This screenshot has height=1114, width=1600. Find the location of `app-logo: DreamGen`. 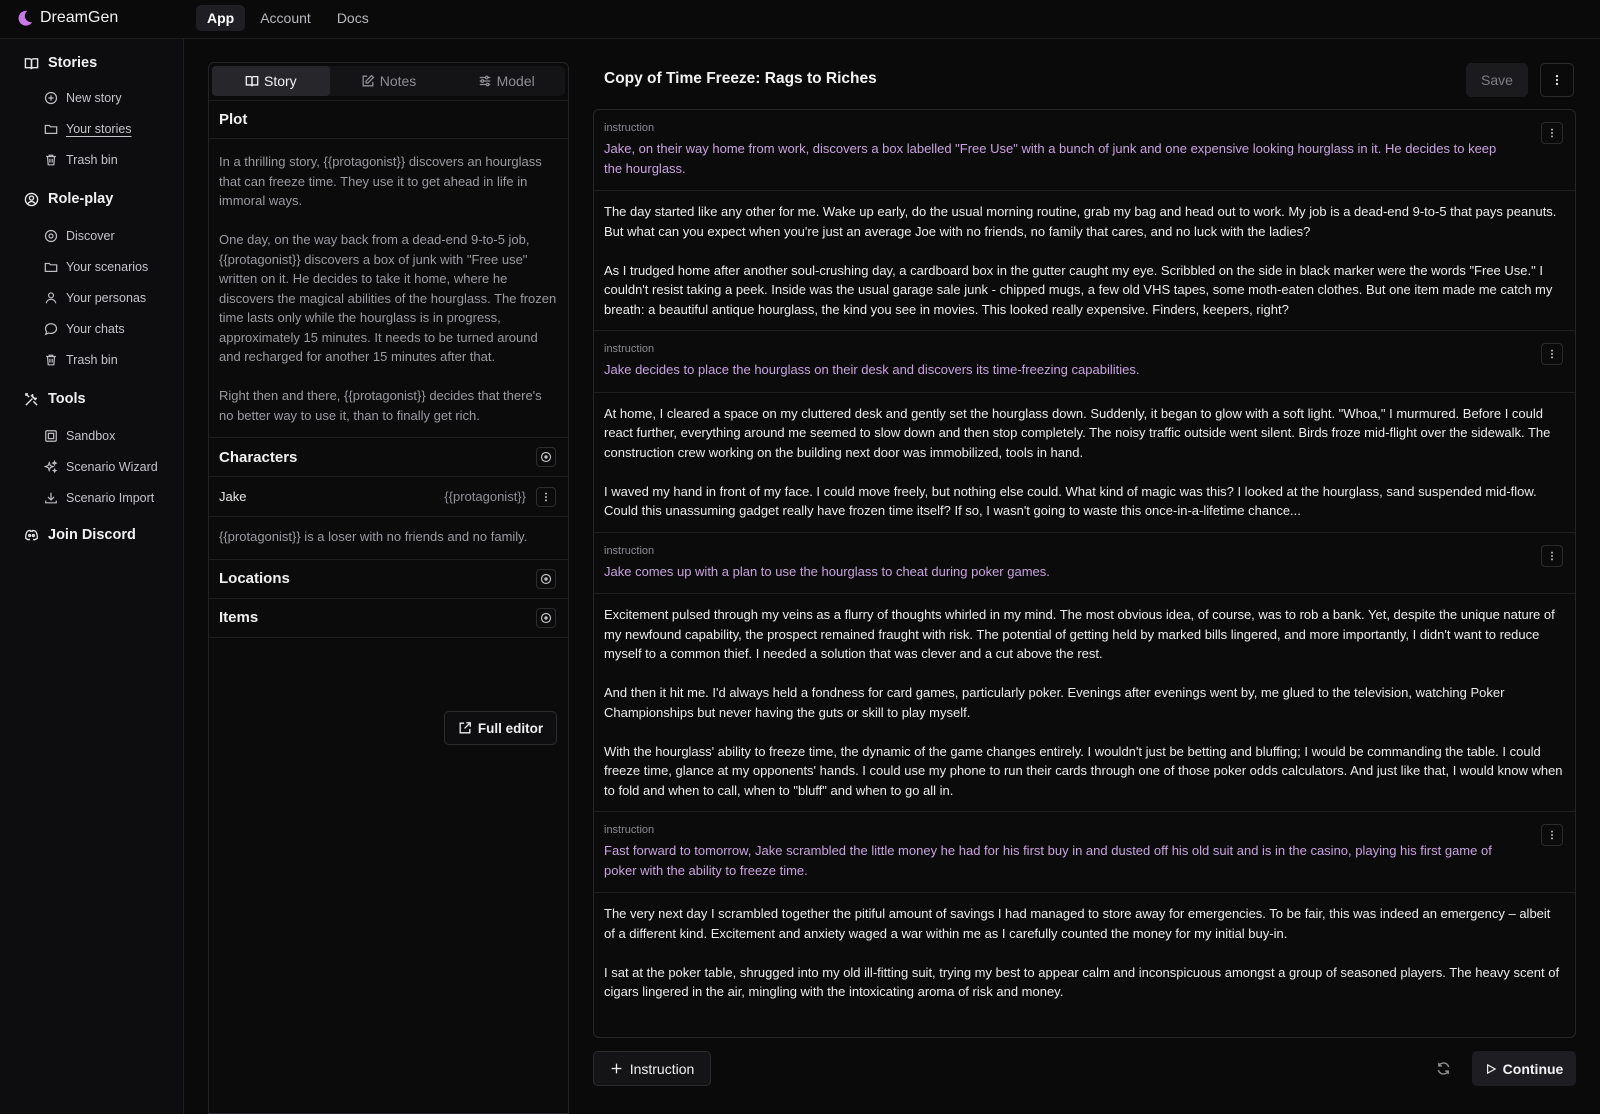

app-logo: DreamGen is located at coordinates (67, 18).